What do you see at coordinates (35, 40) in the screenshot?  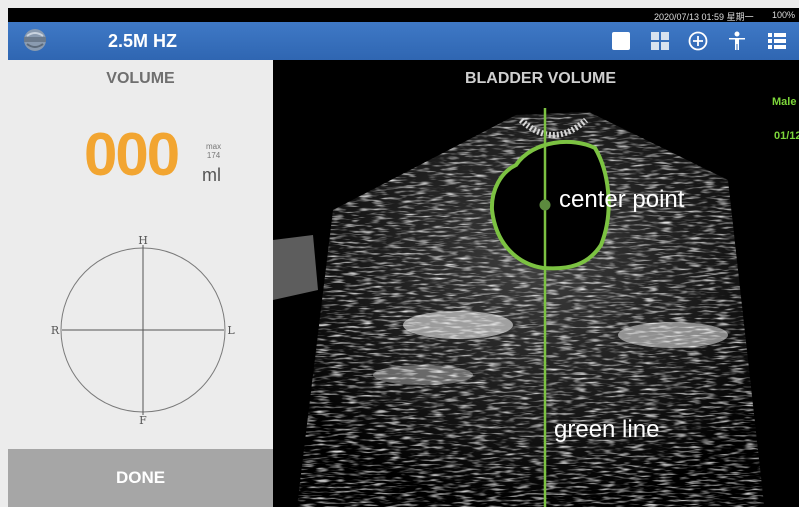 I see `probe-logo-icon` at bounding box center [35, 40].